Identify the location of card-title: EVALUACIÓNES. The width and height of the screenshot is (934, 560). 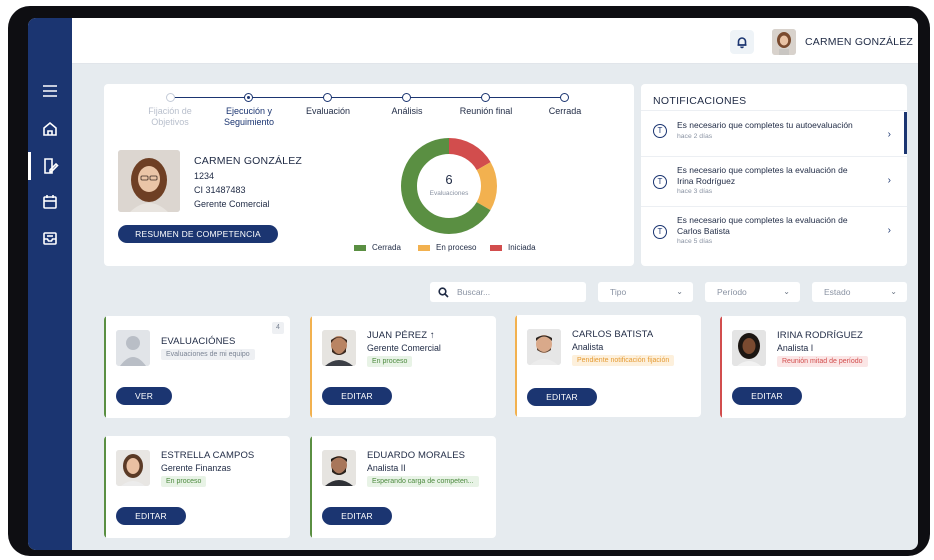
(198, 341).